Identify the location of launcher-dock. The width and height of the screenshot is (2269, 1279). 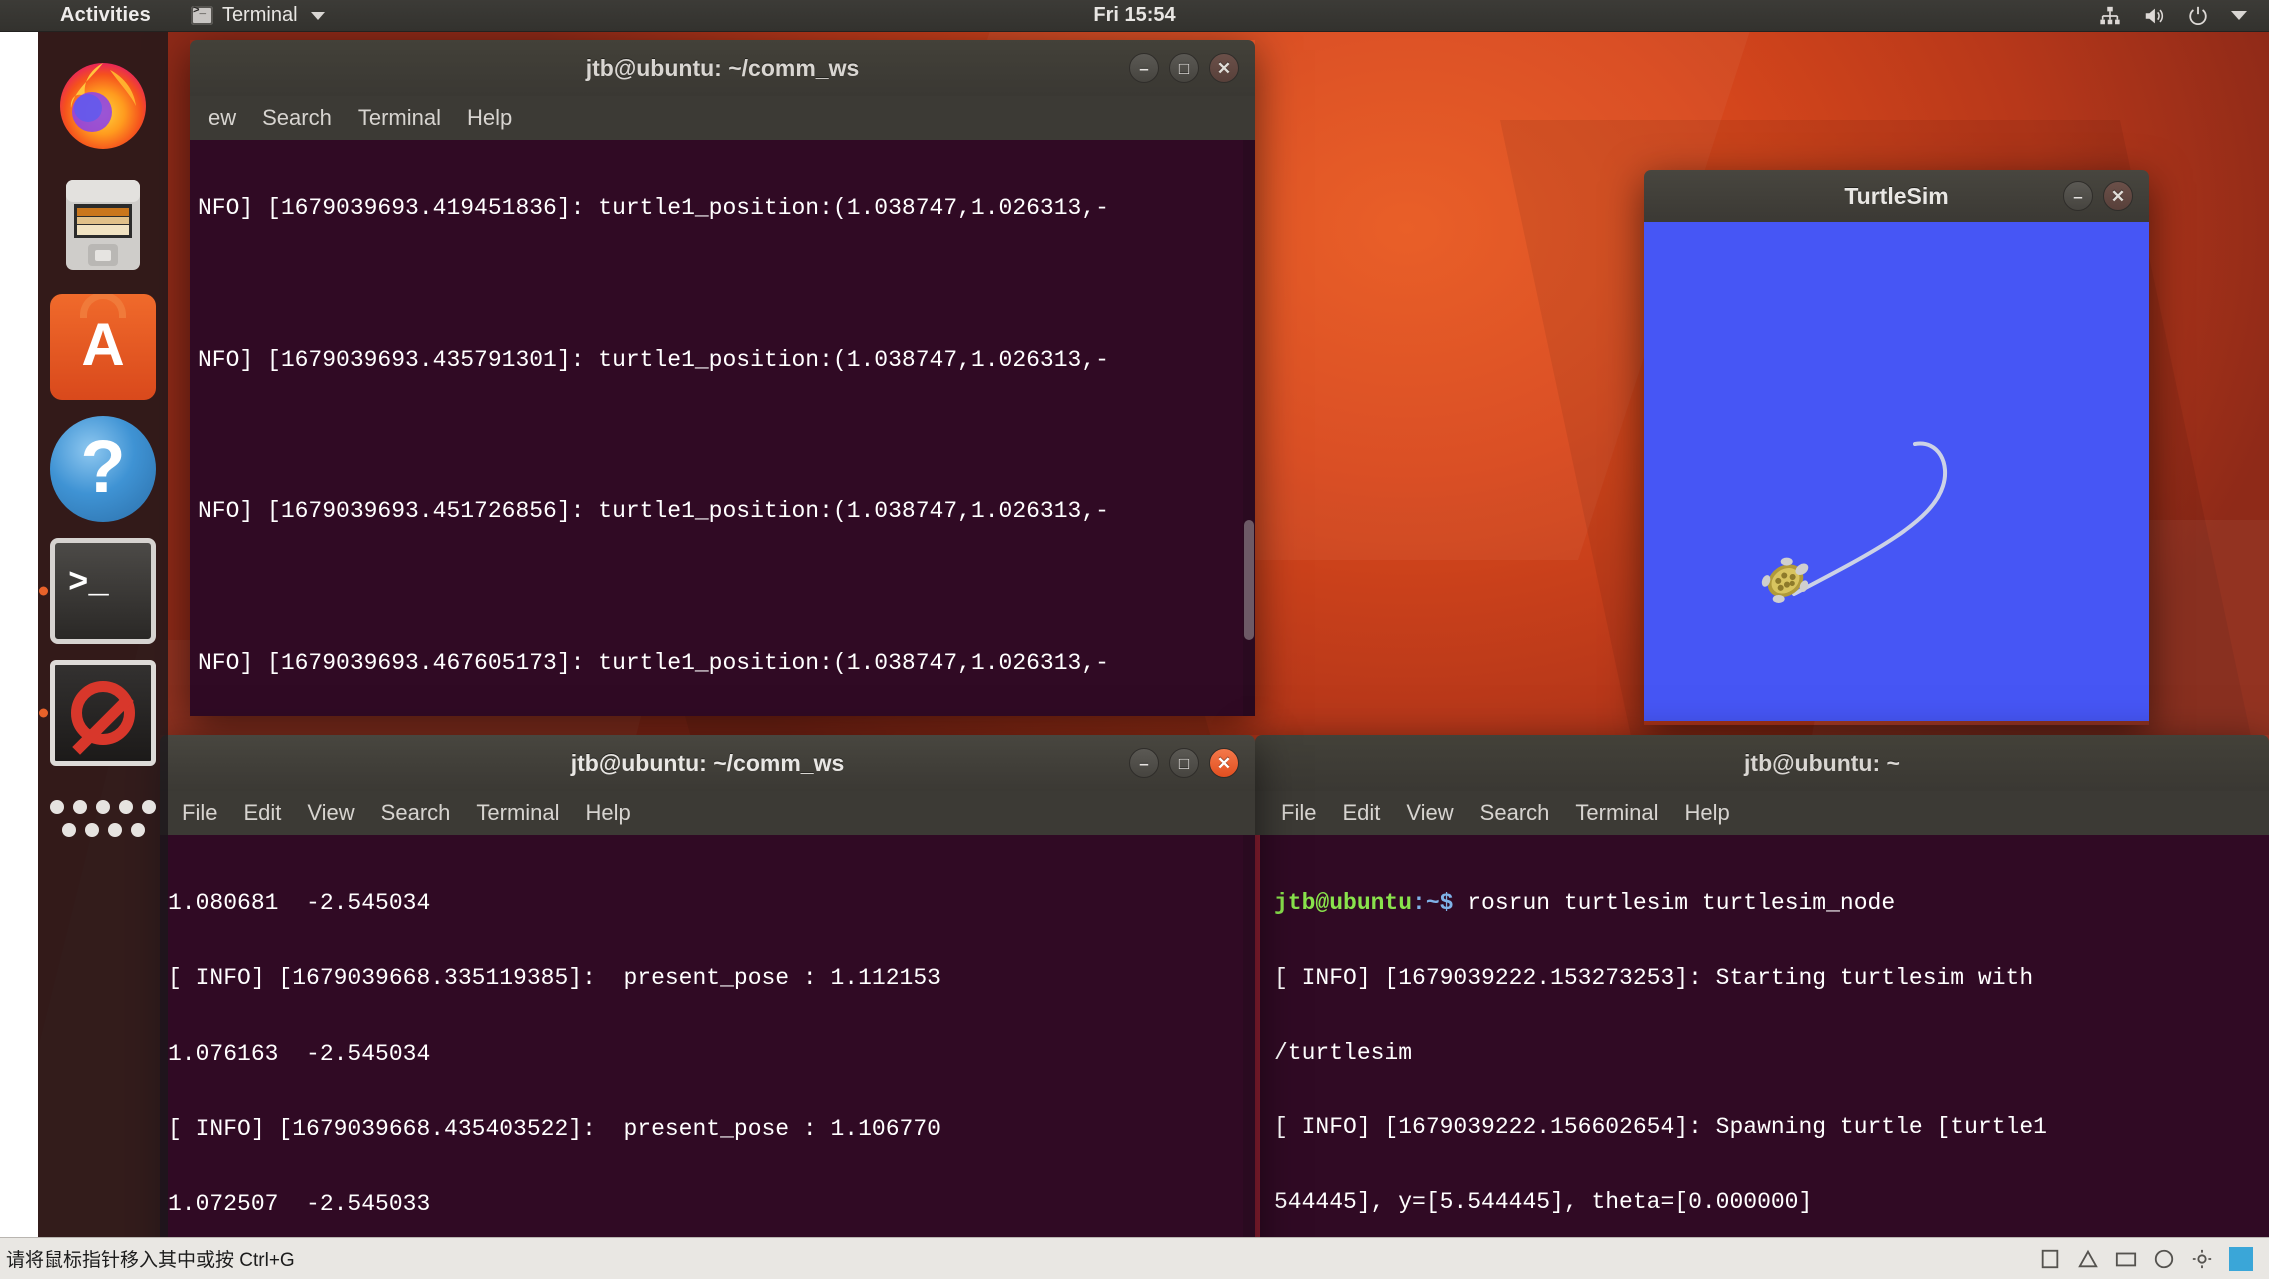
(103, 650).